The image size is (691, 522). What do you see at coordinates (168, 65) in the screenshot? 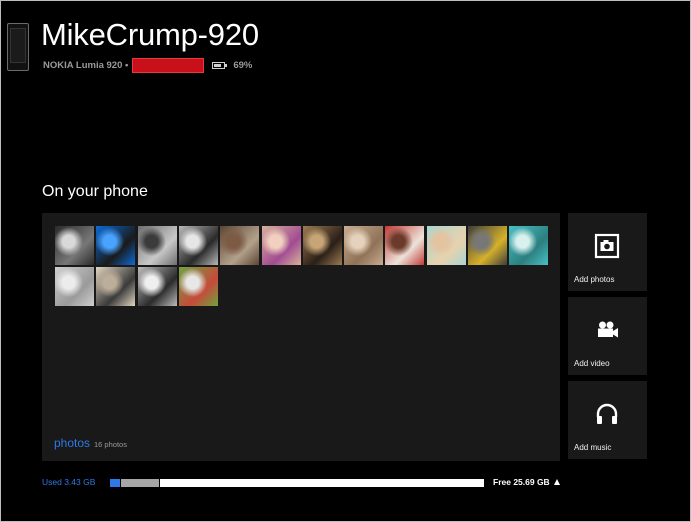
I see `redacted-phone-number` at bounding box center [168, 65].